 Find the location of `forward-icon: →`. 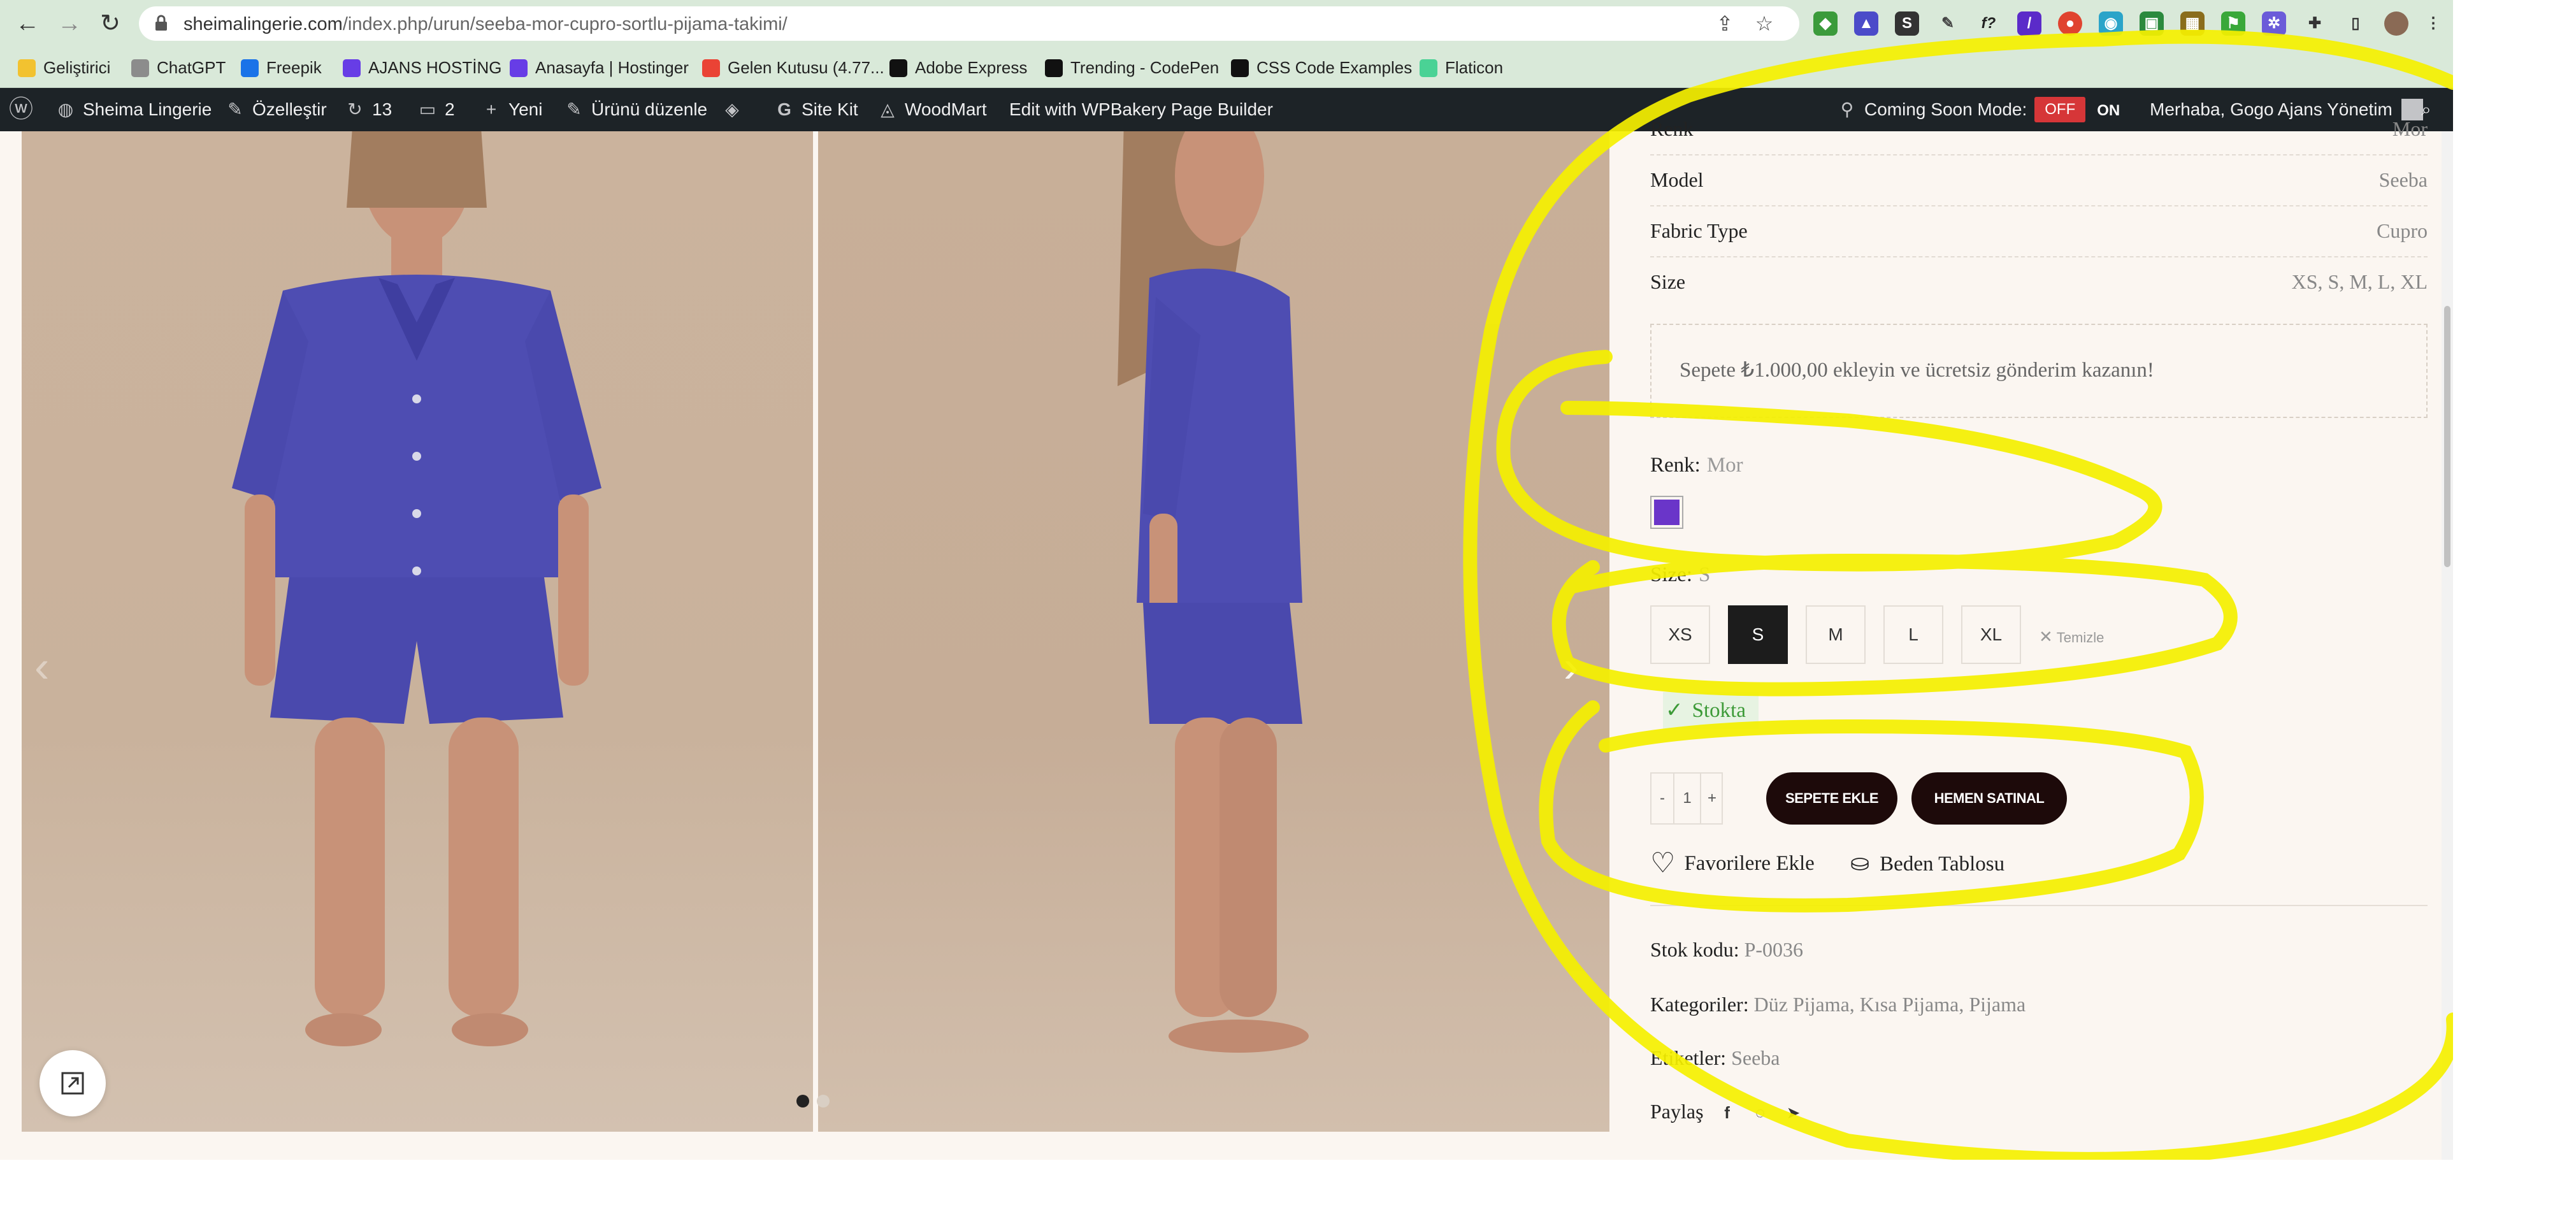

forward-icon: → is located at coordinates (69, 23).